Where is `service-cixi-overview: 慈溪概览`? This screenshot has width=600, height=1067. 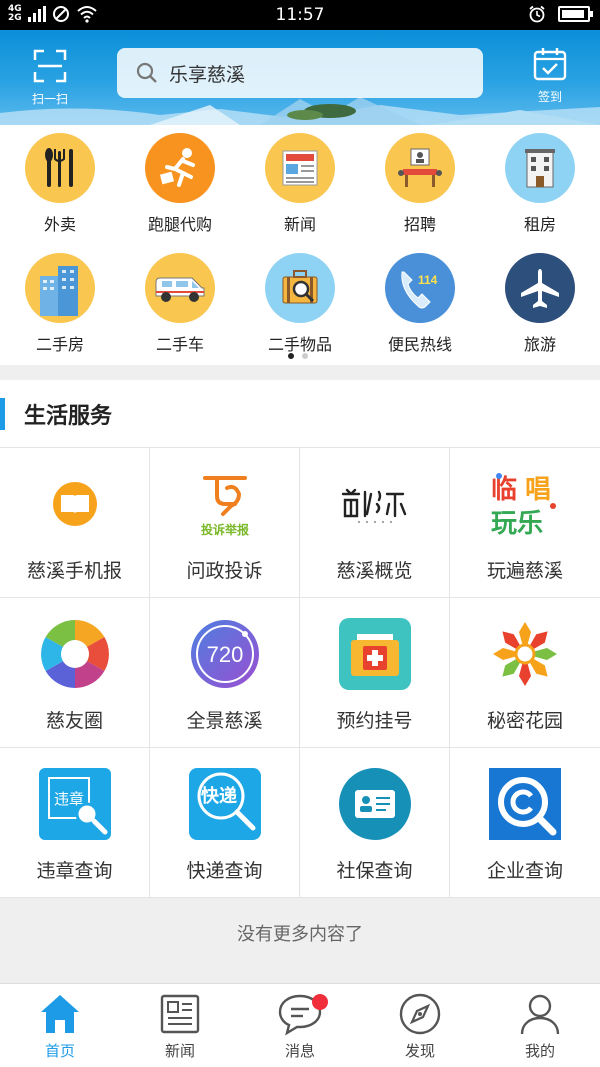 service-cixi-overview: 慈溪概览 is located at coordinates (375, 523).